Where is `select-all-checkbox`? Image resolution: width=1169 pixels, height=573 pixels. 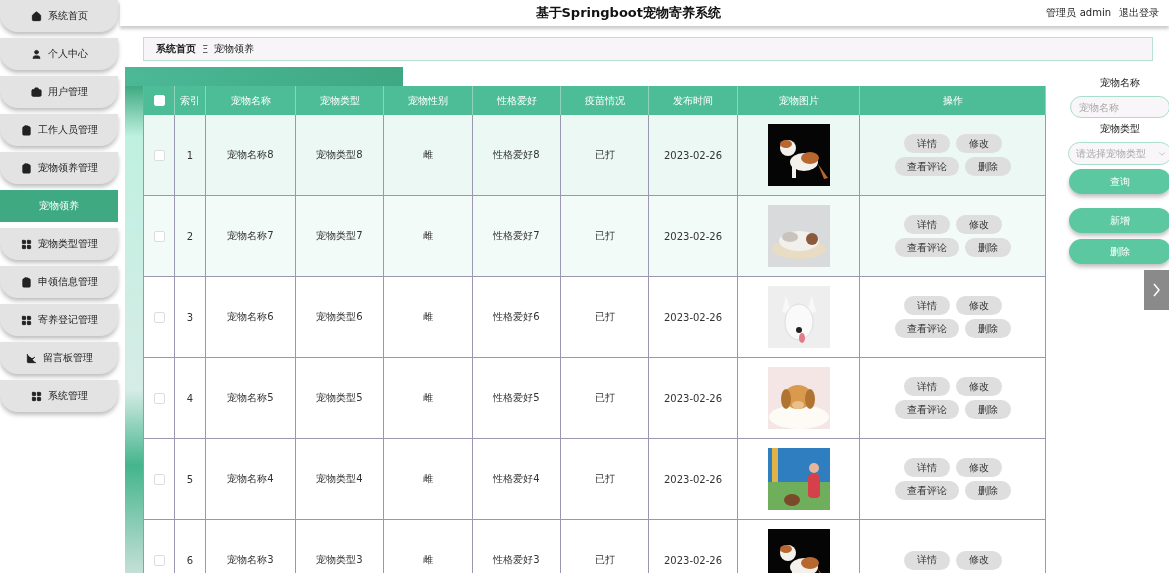
select-all-checkbox is located at coordinates (159, 100).